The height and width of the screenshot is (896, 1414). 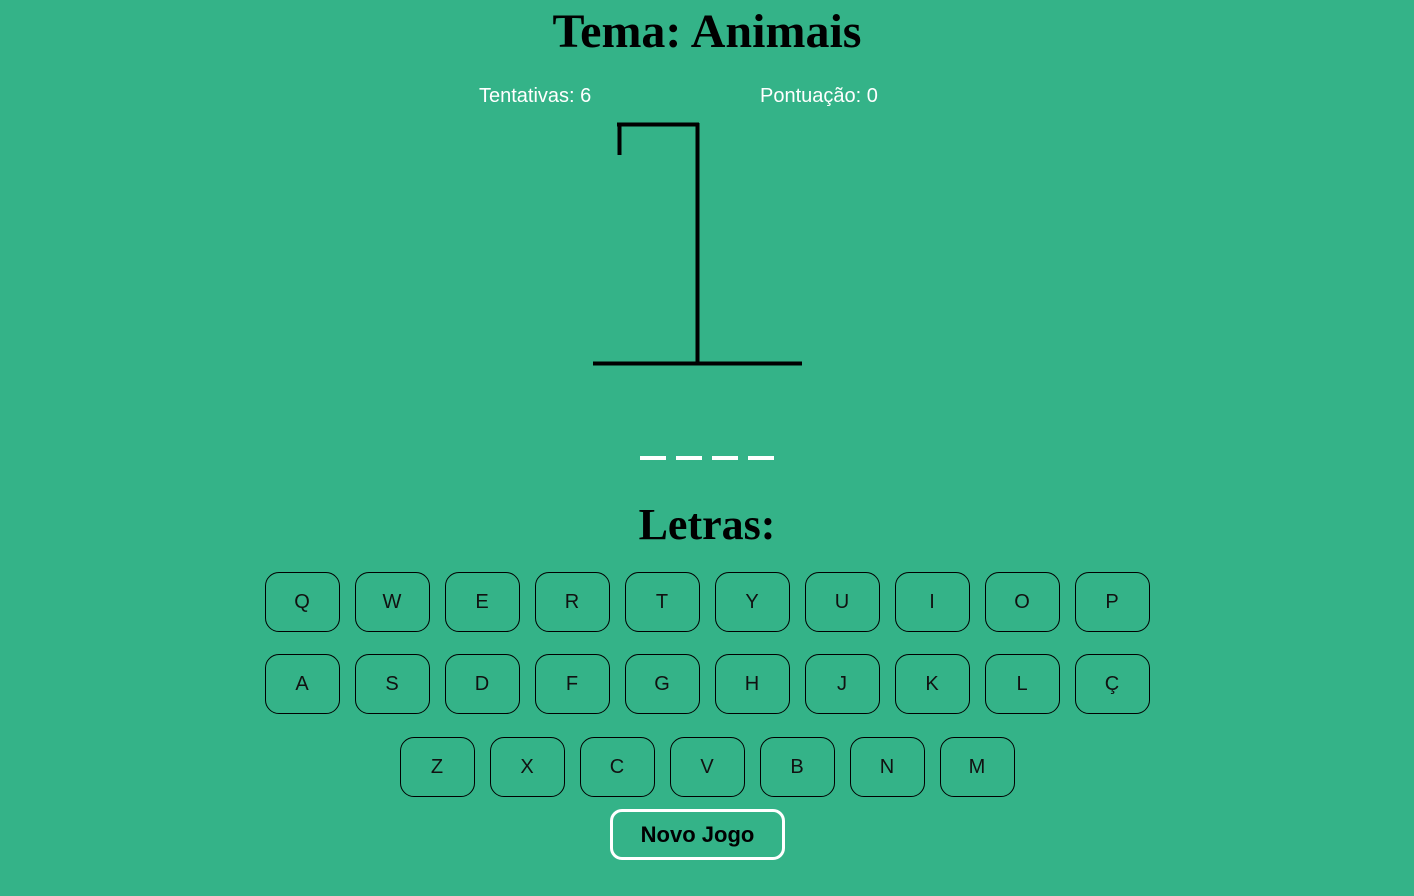 What do you see at coordinates (572, 602) in the screenshot?
I see `key-r: R` at bounding box center [572, 602].